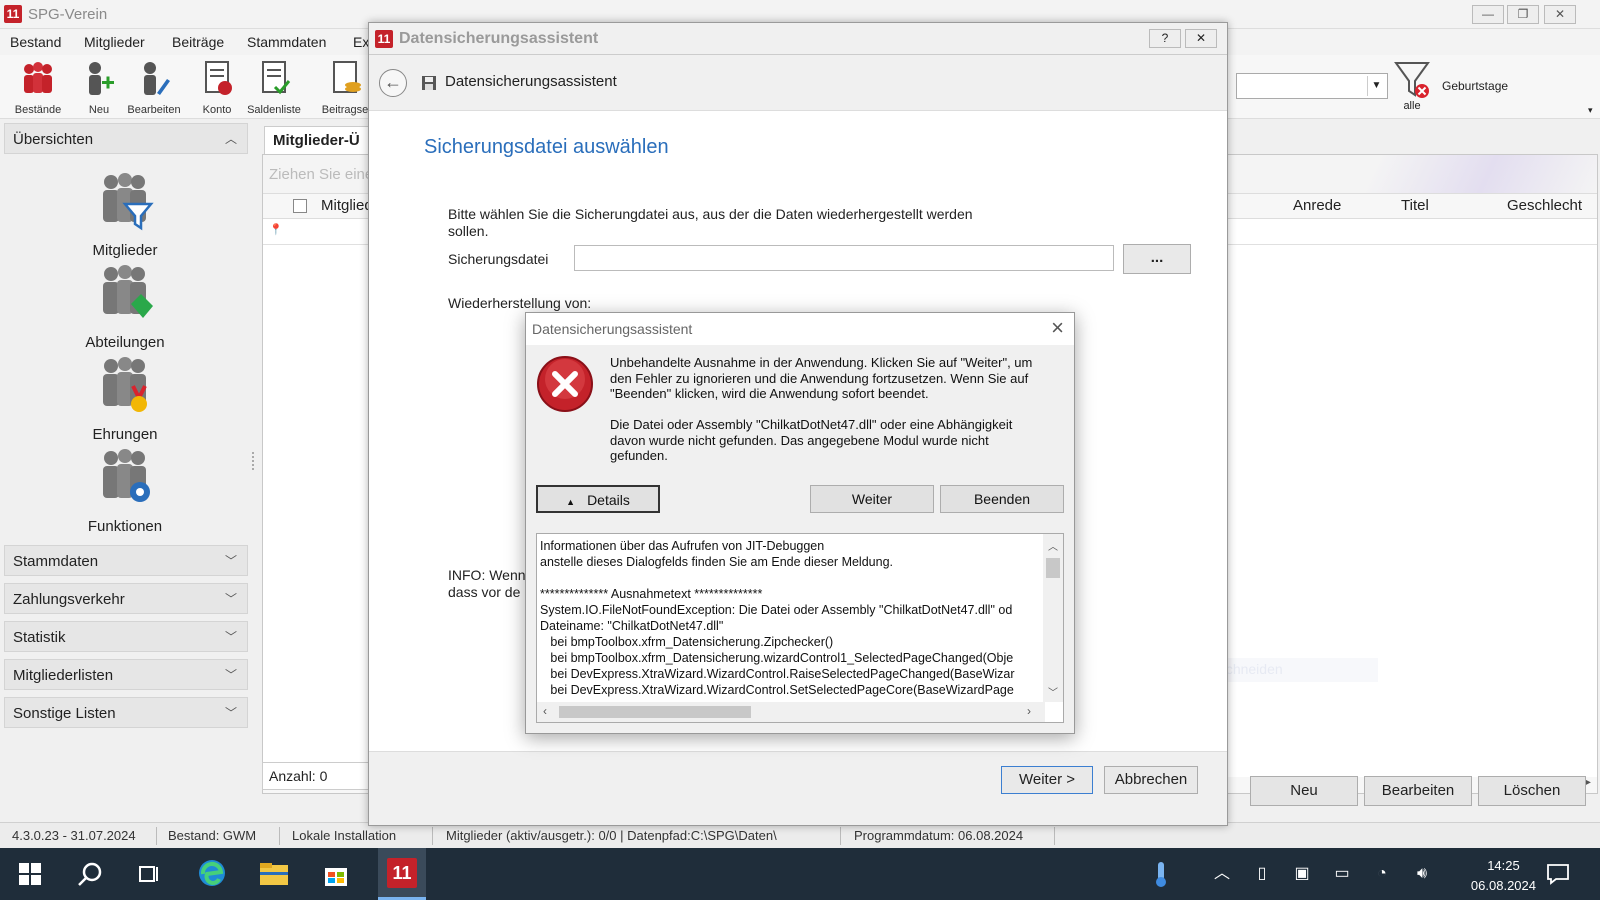 Image resolution: width=1600 pixels, height=900 pixels. Describe the element at coordinates (1151, 780) in the screenshot. I see `wizard-cancel-button: Abbrechen` at that location.